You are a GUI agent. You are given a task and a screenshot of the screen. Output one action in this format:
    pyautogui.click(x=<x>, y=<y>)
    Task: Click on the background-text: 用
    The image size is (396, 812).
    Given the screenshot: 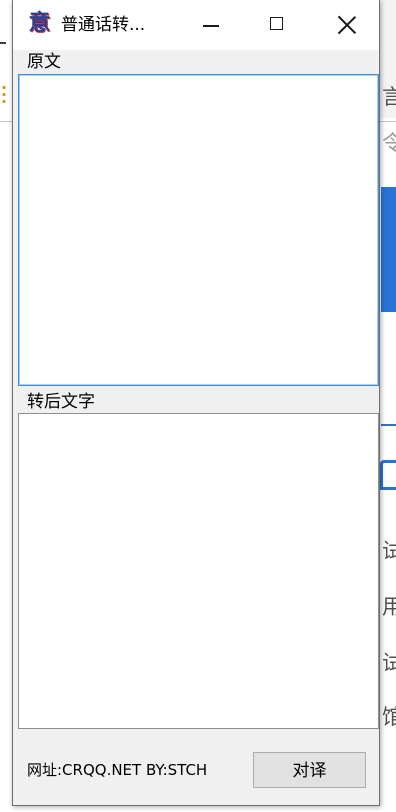 What is the action you would take?
    pyautogui.click(x=389, y=607)
    